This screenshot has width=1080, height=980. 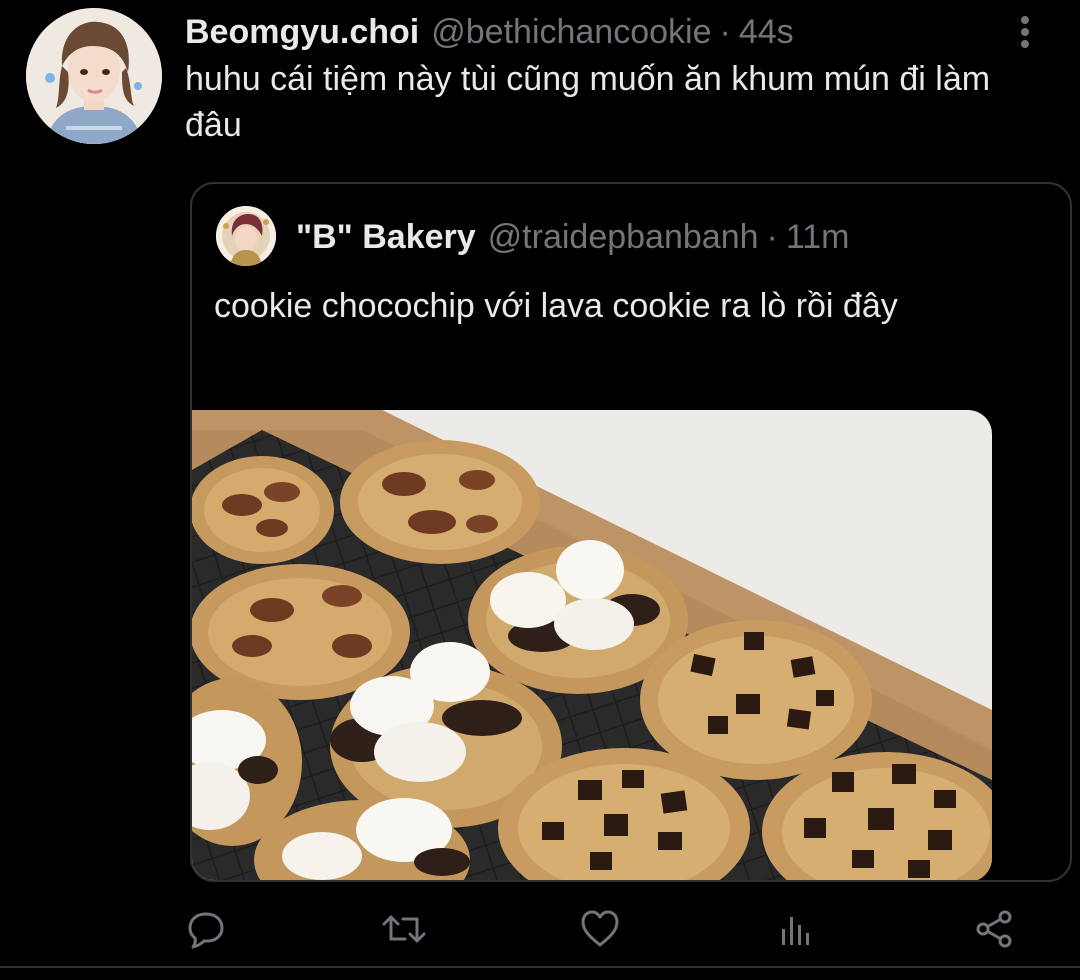 What do you see at coordinates (796, 929) in the screenshot?
I see `analytics-icon` at bounding box center [796, 929].